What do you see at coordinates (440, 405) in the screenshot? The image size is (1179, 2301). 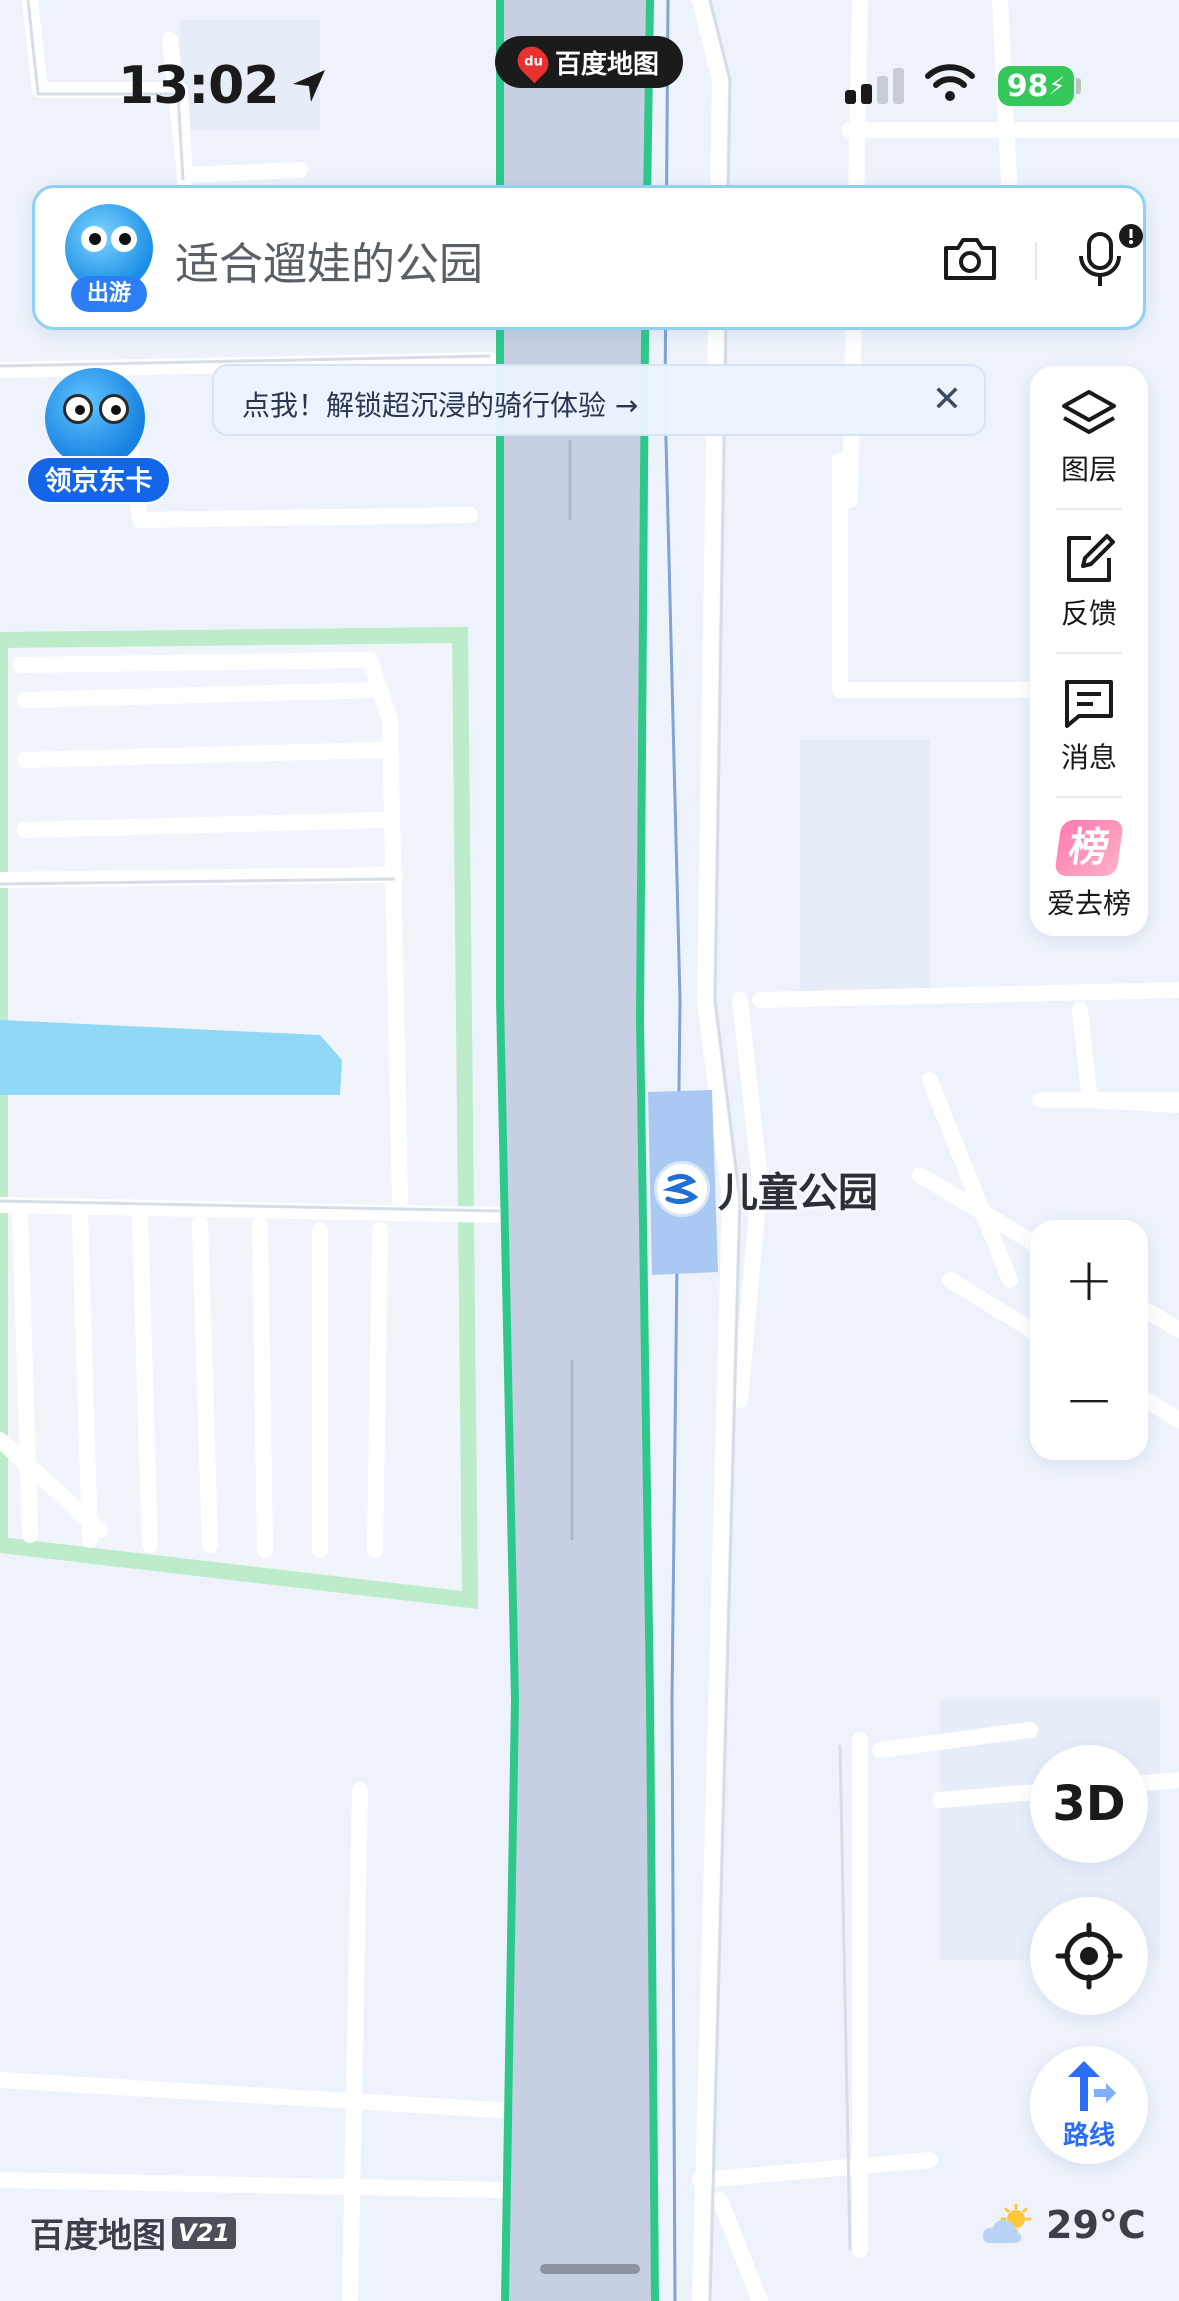 I see `banner-text: 点我！解锁超沉浸的骑行体验 →` at bounding box center [440, 405].